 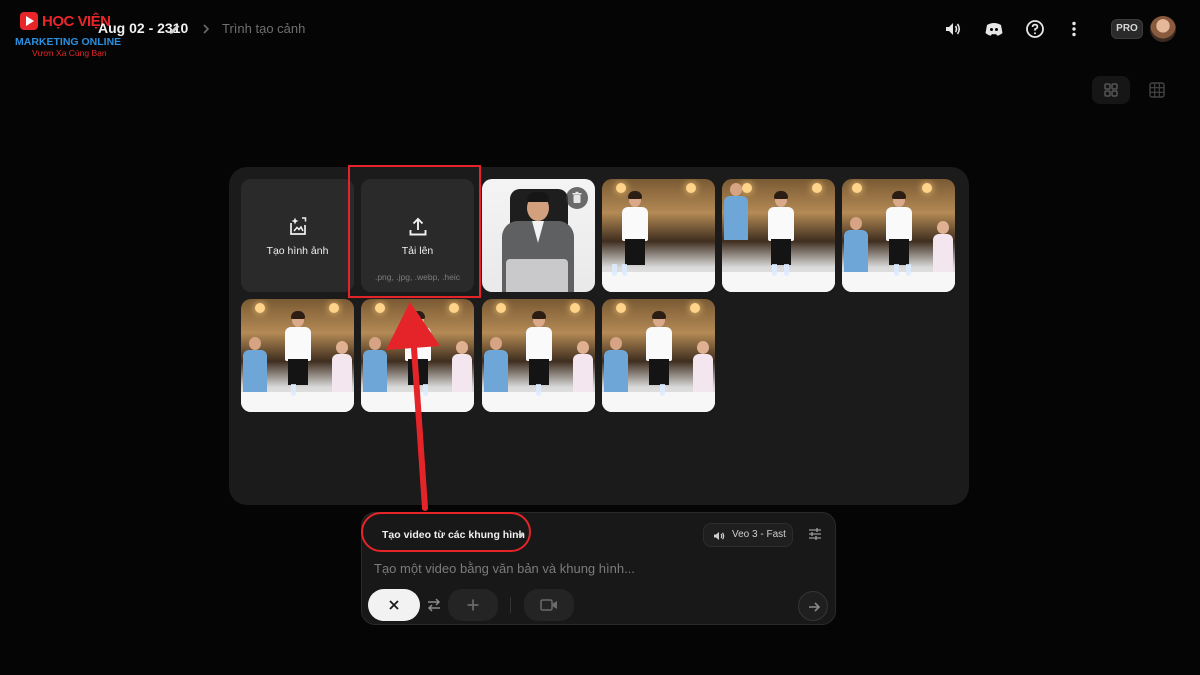 I want to click on help-icon, so click(x=1035, y=29).